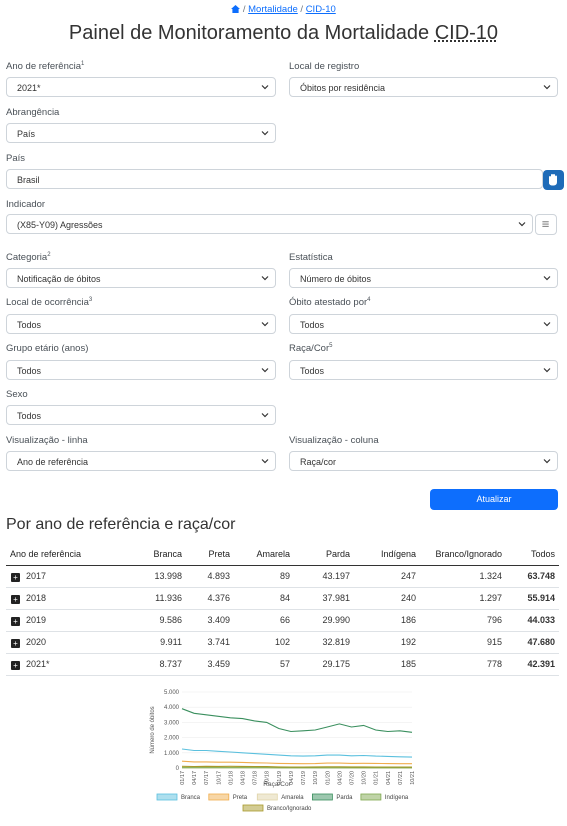  I want to click on x-tick-label: 07/21, so click(401, 778).